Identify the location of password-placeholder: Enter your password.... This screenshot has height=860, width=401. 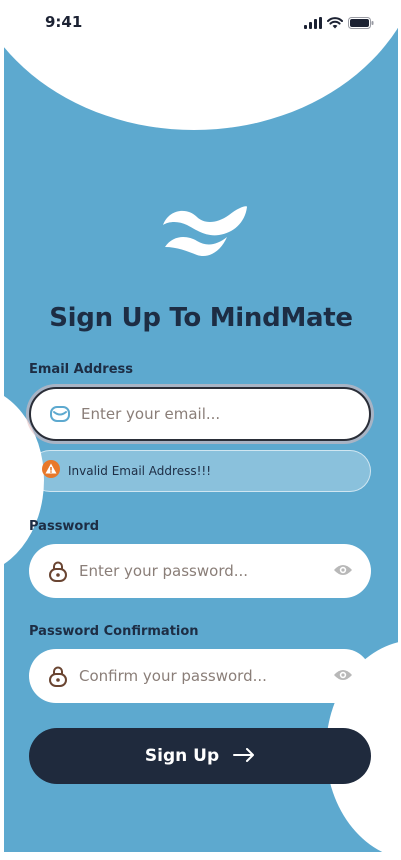
(164, 571).